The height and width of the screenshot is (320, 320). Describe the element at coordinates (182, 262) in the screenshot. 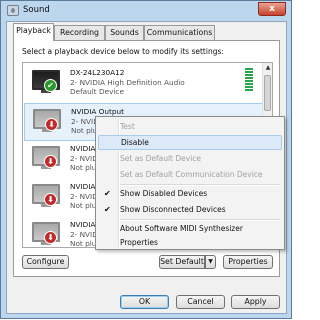

I see `set-default-button: Set Default` at that location.